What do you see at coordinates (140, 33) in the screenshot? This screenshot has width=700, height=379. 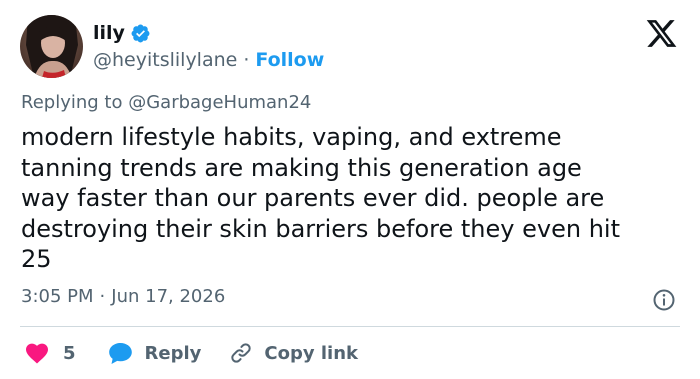 I see `verified-badge-icon` at bounding box center [140, 33].